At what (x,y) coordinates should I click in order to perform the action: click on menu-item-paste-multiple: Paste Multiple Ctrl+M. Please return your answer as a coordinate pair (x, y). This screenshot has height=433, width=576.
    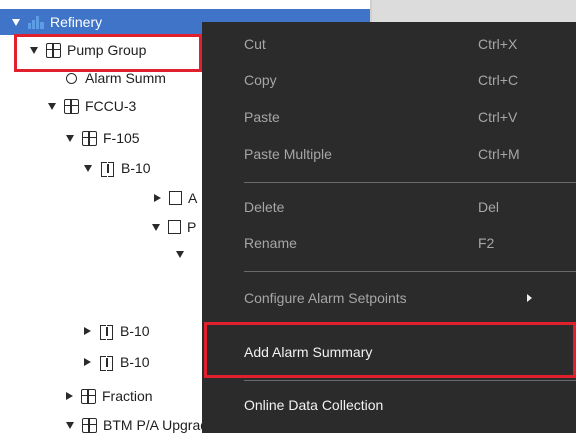
    Looking at the image, I should click on (389, 154).